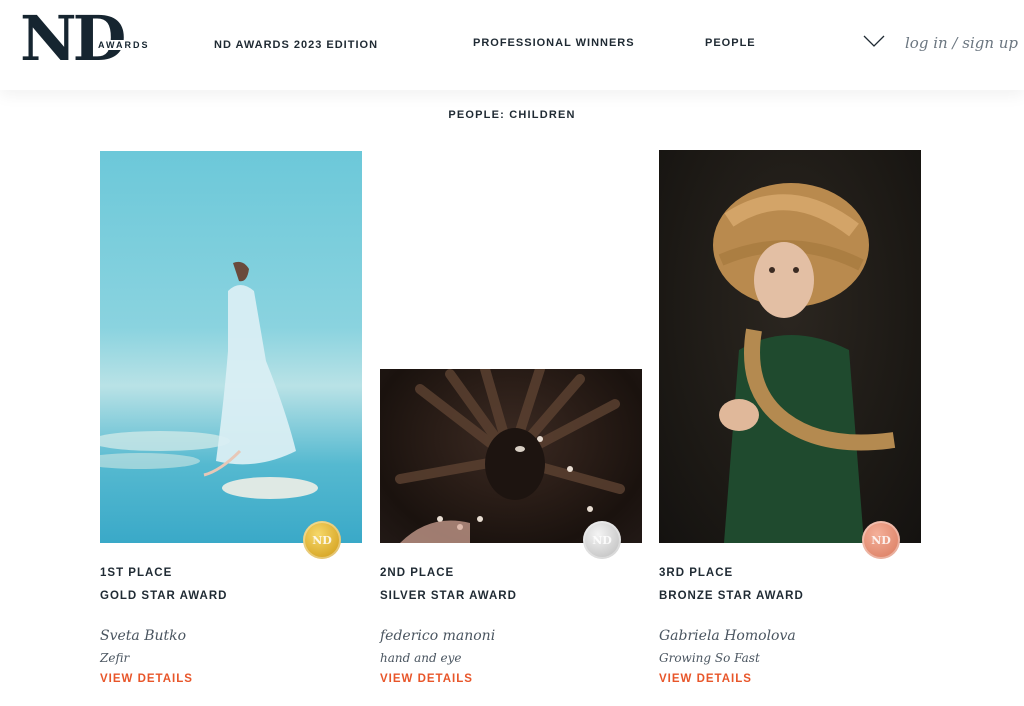 The image size is (1024, 706). I want to click on card-1-award: GOLD STAR AWARD, so click(164, 596).